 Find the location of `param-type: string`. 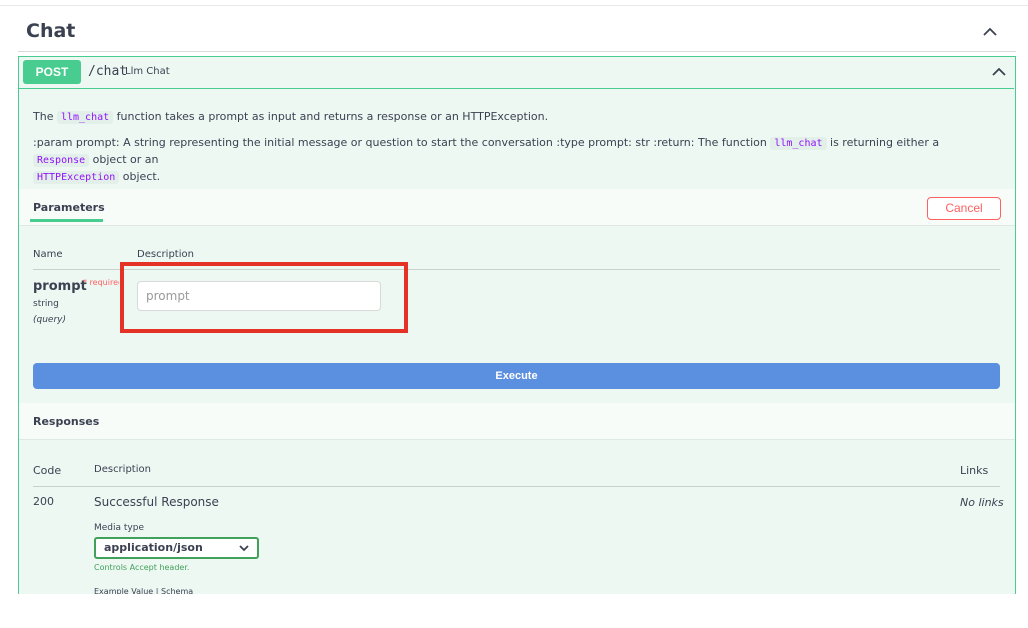

param-type: string is located at coordinates (46, 304).